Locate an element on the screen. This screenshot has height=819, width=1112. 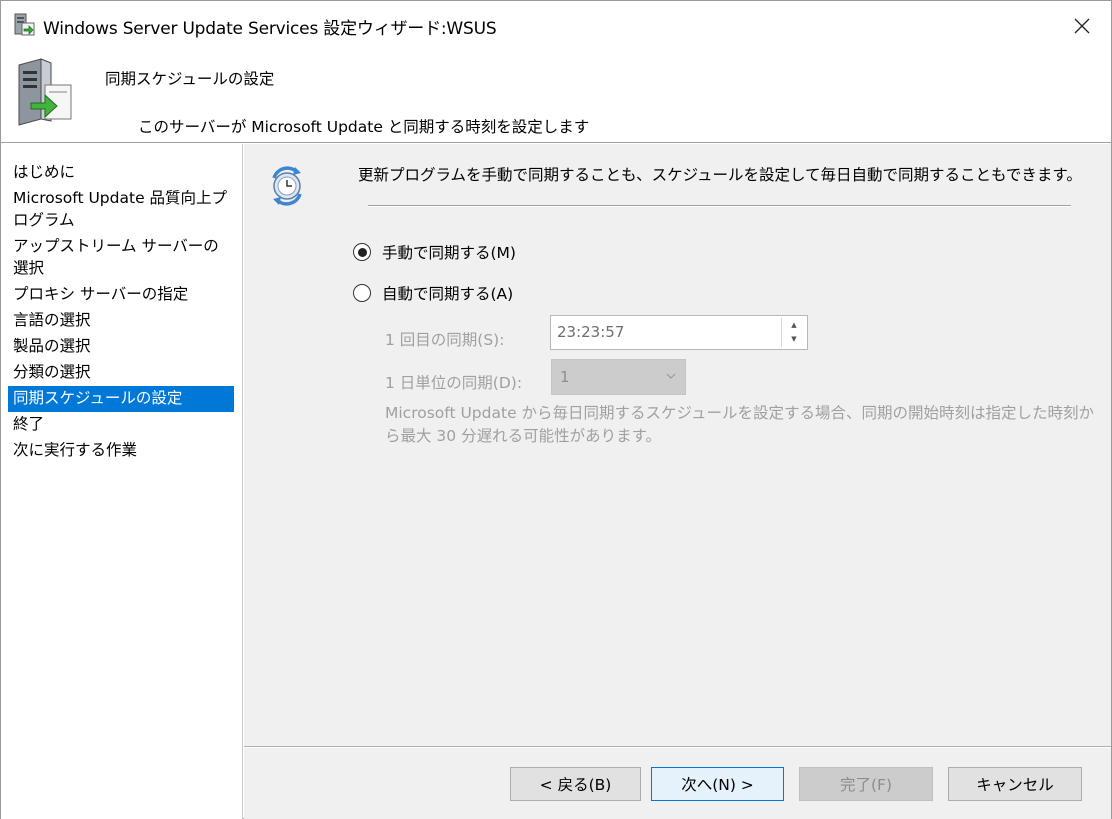
daily-sync-select: 1 is located at coordinates (618, 377).